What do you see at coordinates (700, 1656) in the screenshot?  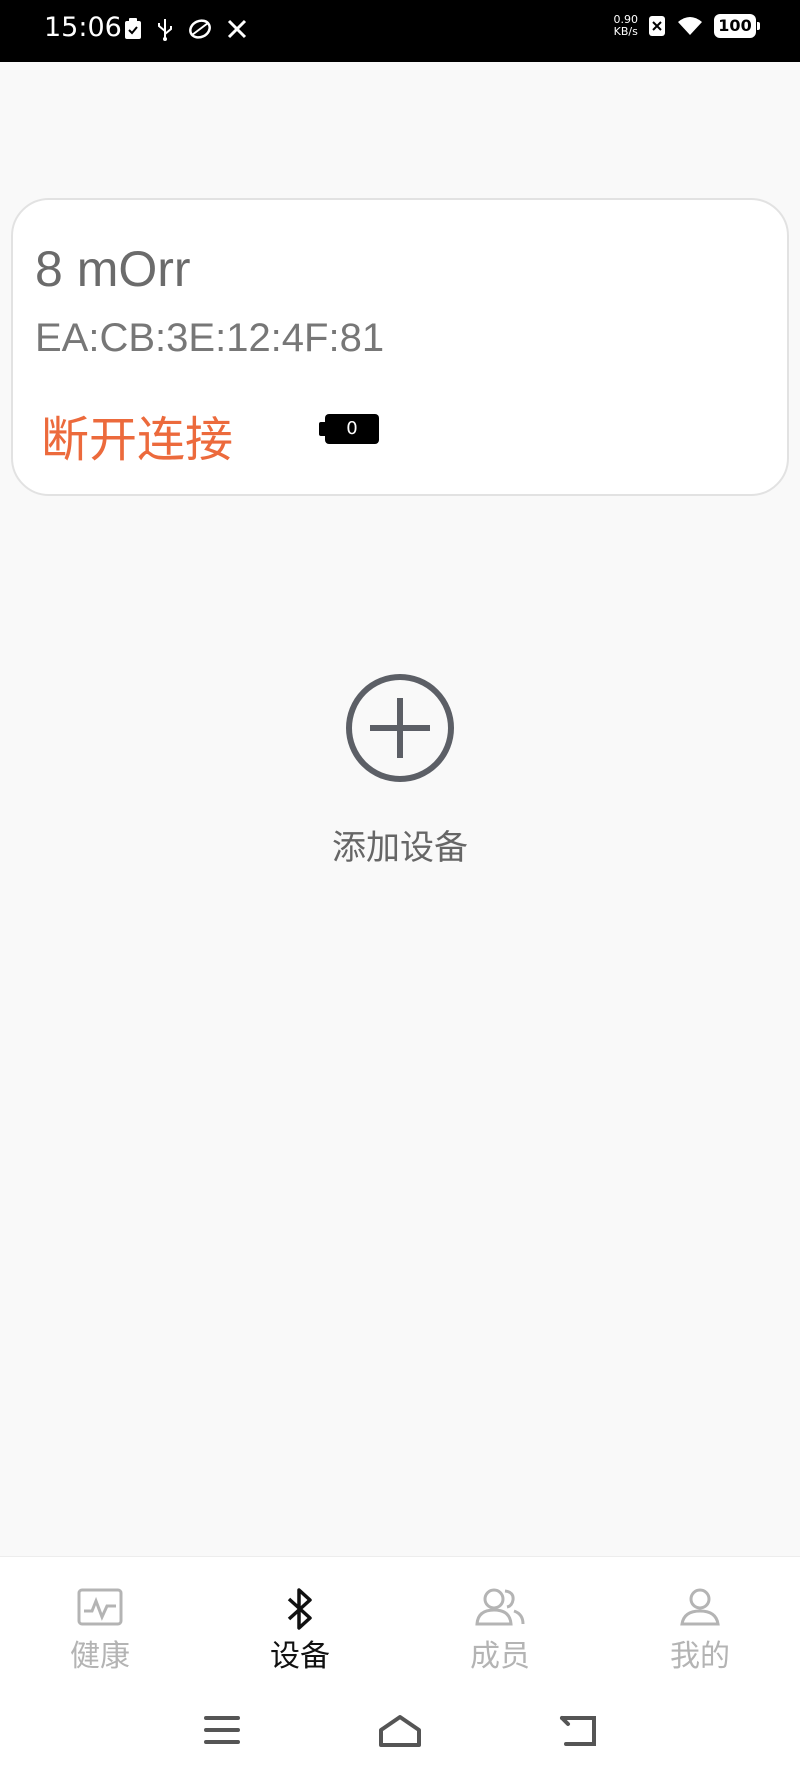 I see `tab-profile-label: 我的` at bounding box center [700, 1656].